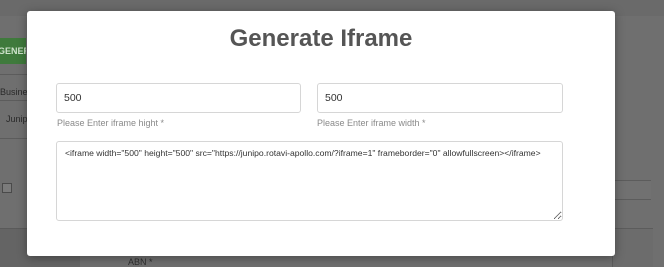  What do you see at coordinates (321, 38) in the screenshot?
I see `modal-title: Generate Iframe` at bounding box center [321, 38].